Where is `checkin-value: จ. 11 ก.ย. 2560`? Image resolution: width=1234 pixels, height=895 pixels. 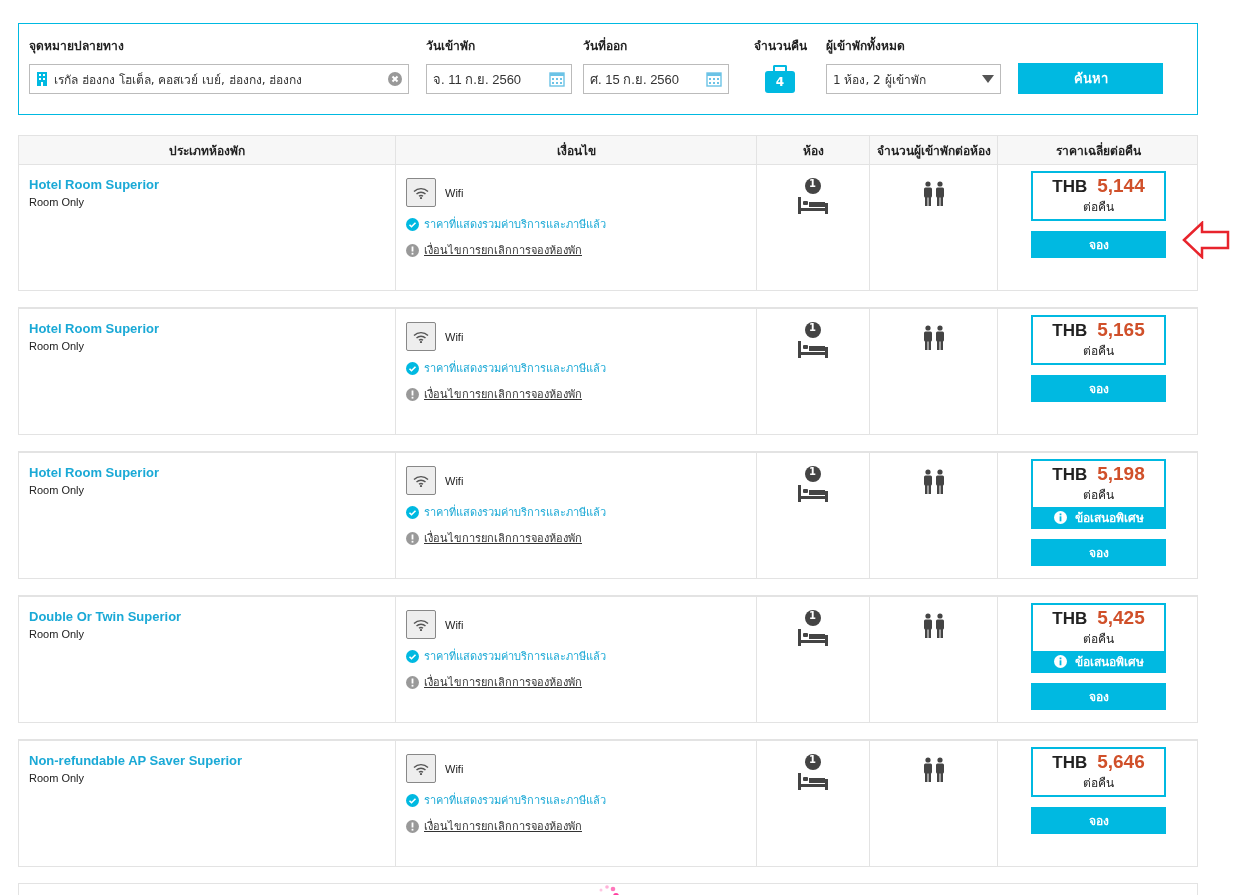 checkin-value: จ. 11 ก.ย. 2560 is located at coordinates (478, 79).